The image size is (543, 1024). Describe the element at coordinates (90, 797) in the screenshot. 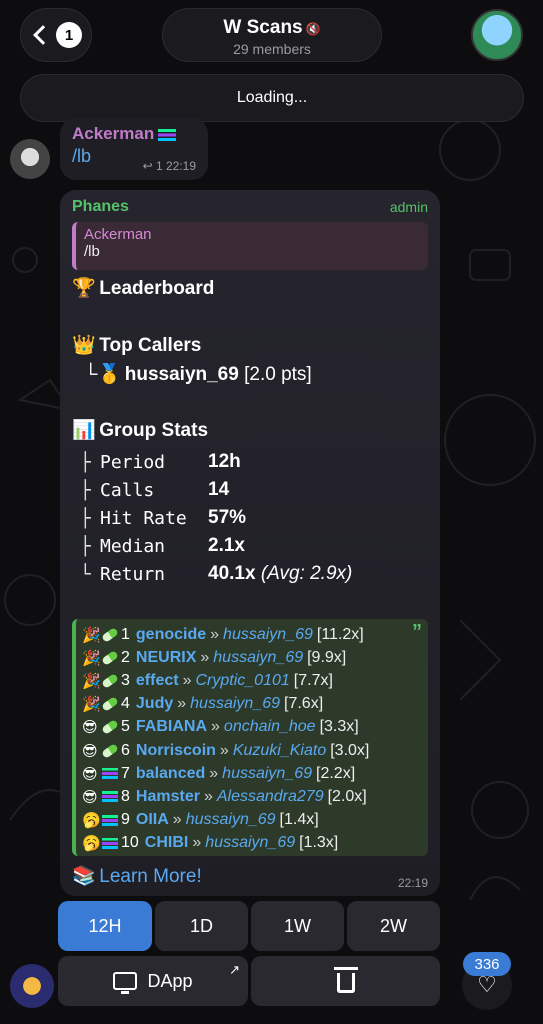

I see `reaction-emoji-icon: 😎` at that location.